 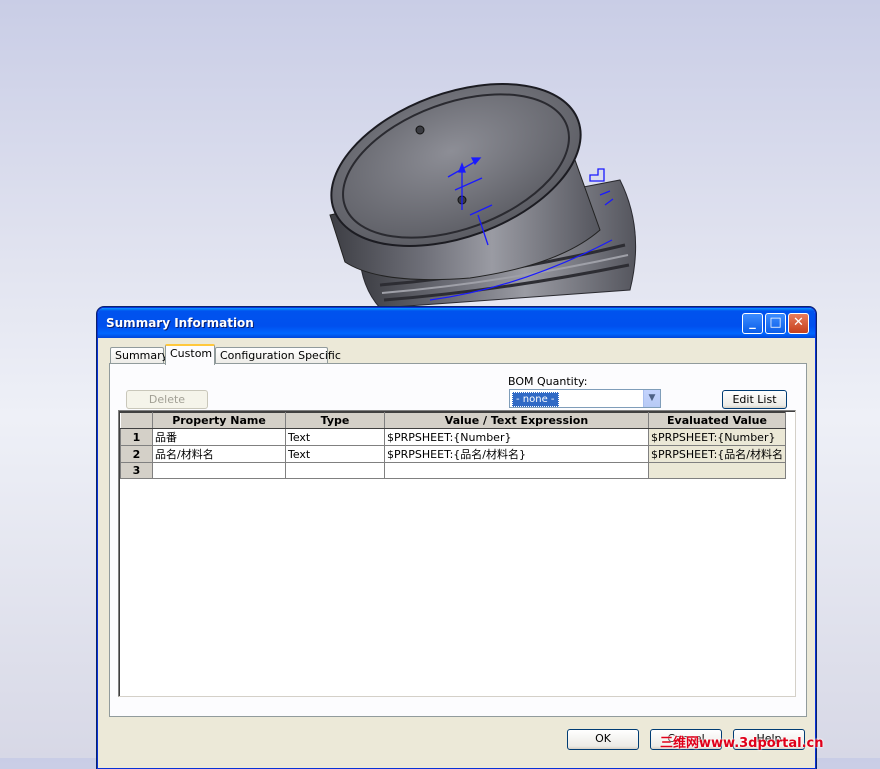 What do you see at coordinates (752, 323) in the screenshot?
I see `minimize-button: _` at bounding box center [752, 323].